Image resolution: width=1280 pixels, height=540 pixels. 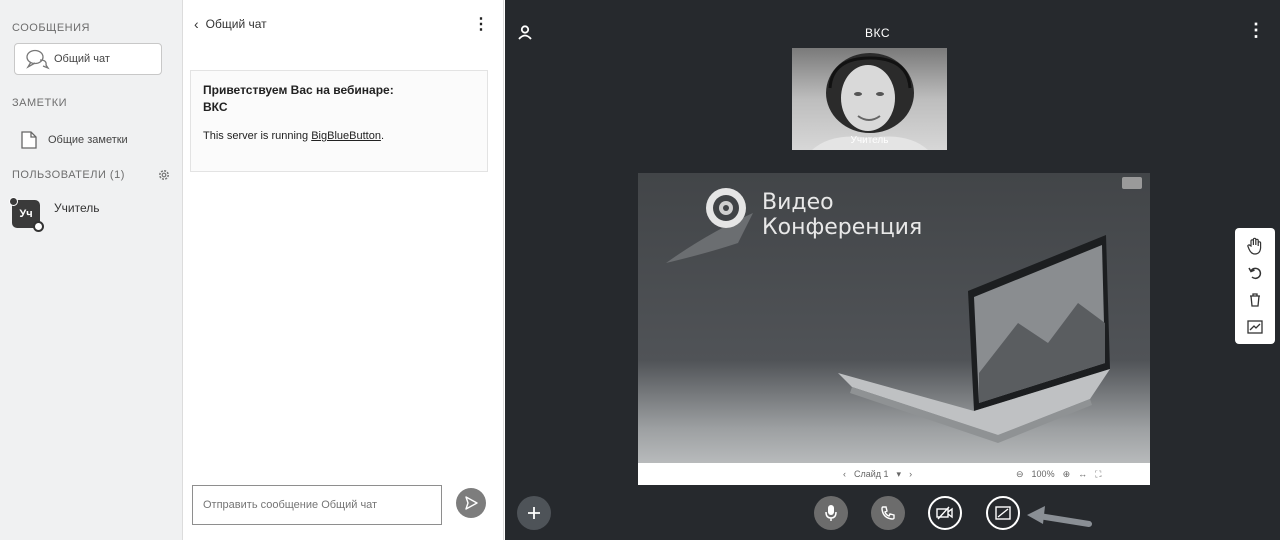 What do you see at coordinates (525, 32) in the screenshot?
I see `user-list-toggle-icon` at bounding box center [525, 32].